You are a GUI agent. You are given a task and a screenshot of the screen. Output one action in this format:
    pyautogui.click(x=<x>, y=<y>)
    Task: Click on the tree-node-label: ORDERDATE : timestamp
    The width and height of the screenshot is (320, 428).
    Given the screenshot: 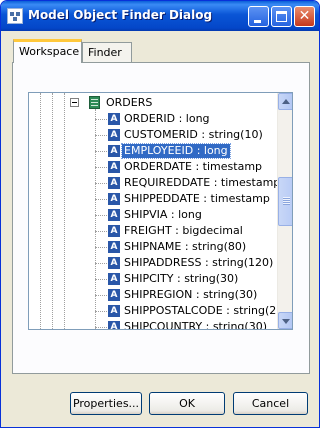 What is the action you would take?
    pyautogui.click(x=193, y=166)
    